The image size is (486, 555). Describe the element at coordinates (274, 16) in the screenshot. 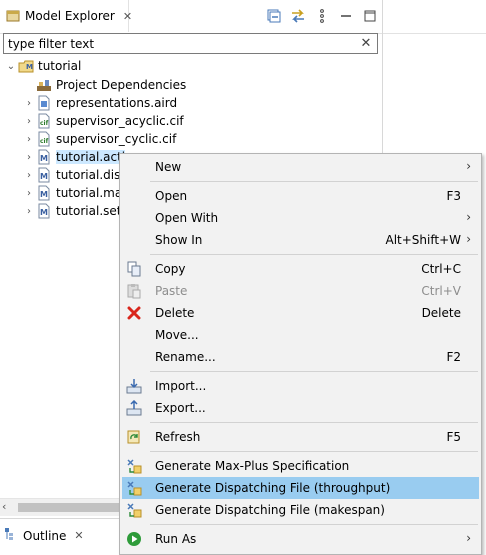

I see `collapse-all-icon` at that location.